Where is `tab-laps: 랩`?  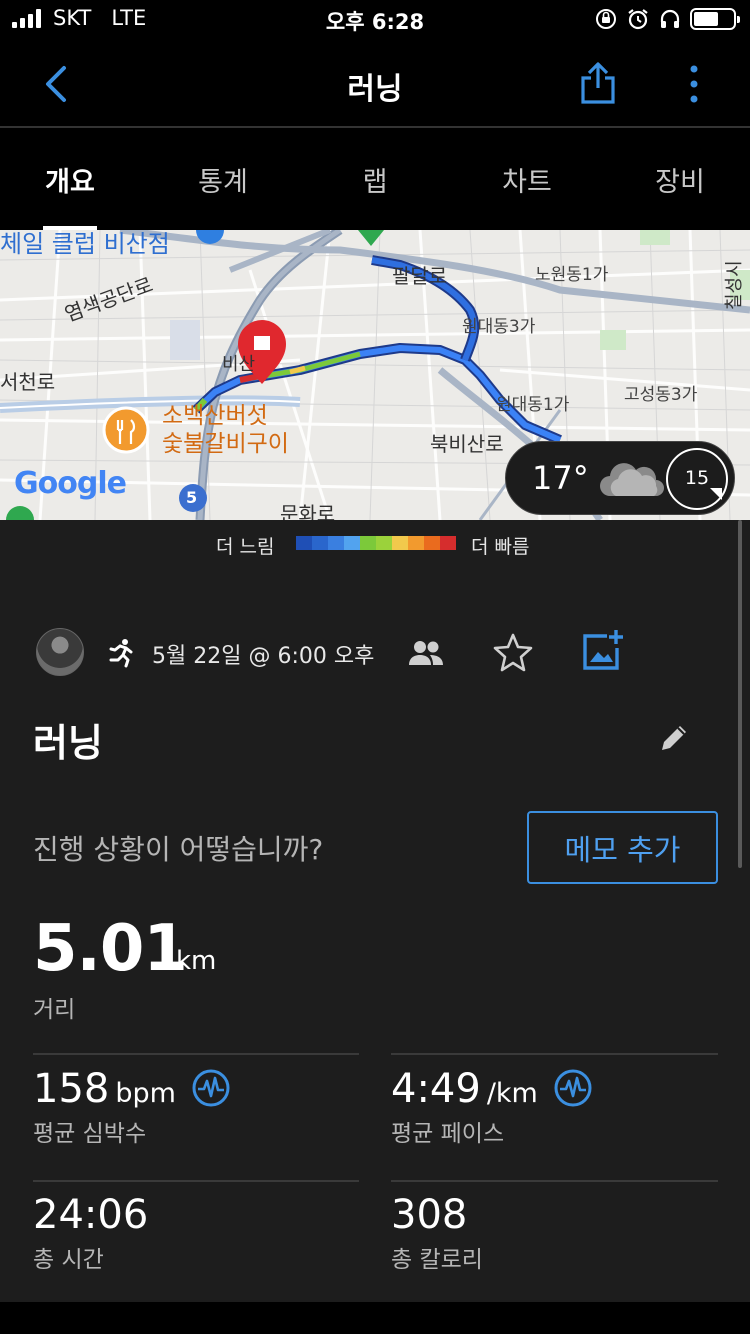 tab-laps: 랩 is located at coordinates (375, 179).